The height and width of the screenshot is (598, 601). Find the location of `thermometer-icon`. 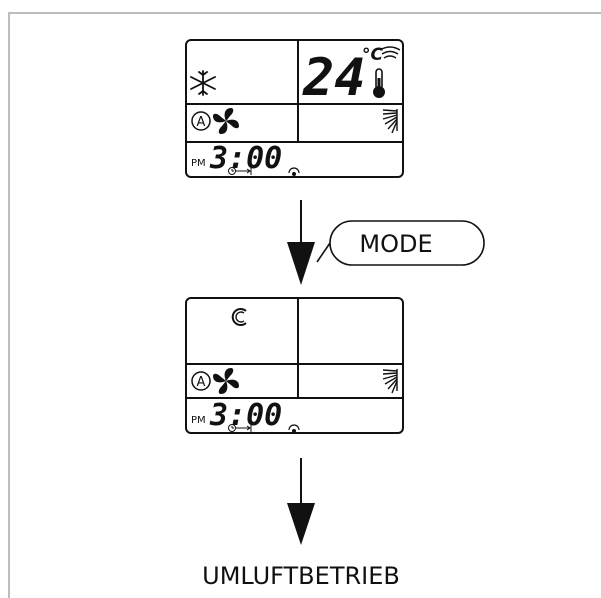

thermometer-icon is located at coordinates (379, 83).